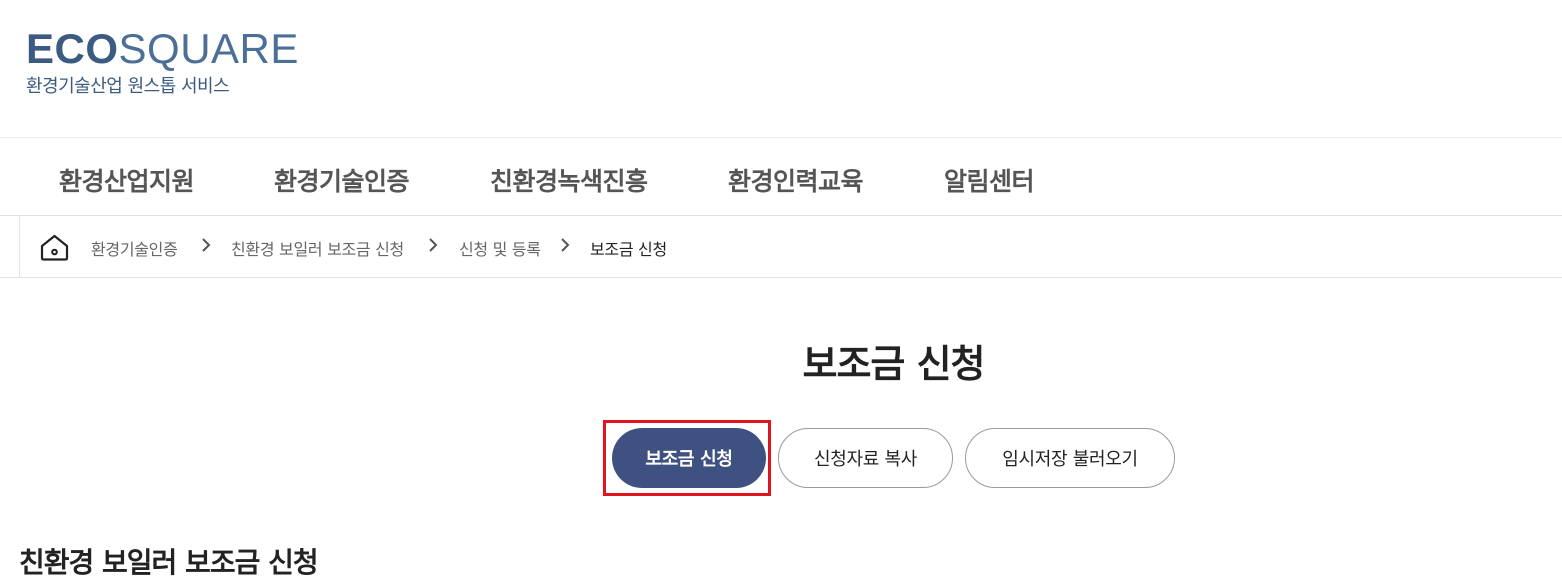 This screenshot has width=1562, height=587. Describe the element at coordinates (781, 247) in the screenshot. I see `breadcrumb: 환경기술인증 친환경 보일러 보조금 신청 신청 및 등록 보조금 신청` at that location.